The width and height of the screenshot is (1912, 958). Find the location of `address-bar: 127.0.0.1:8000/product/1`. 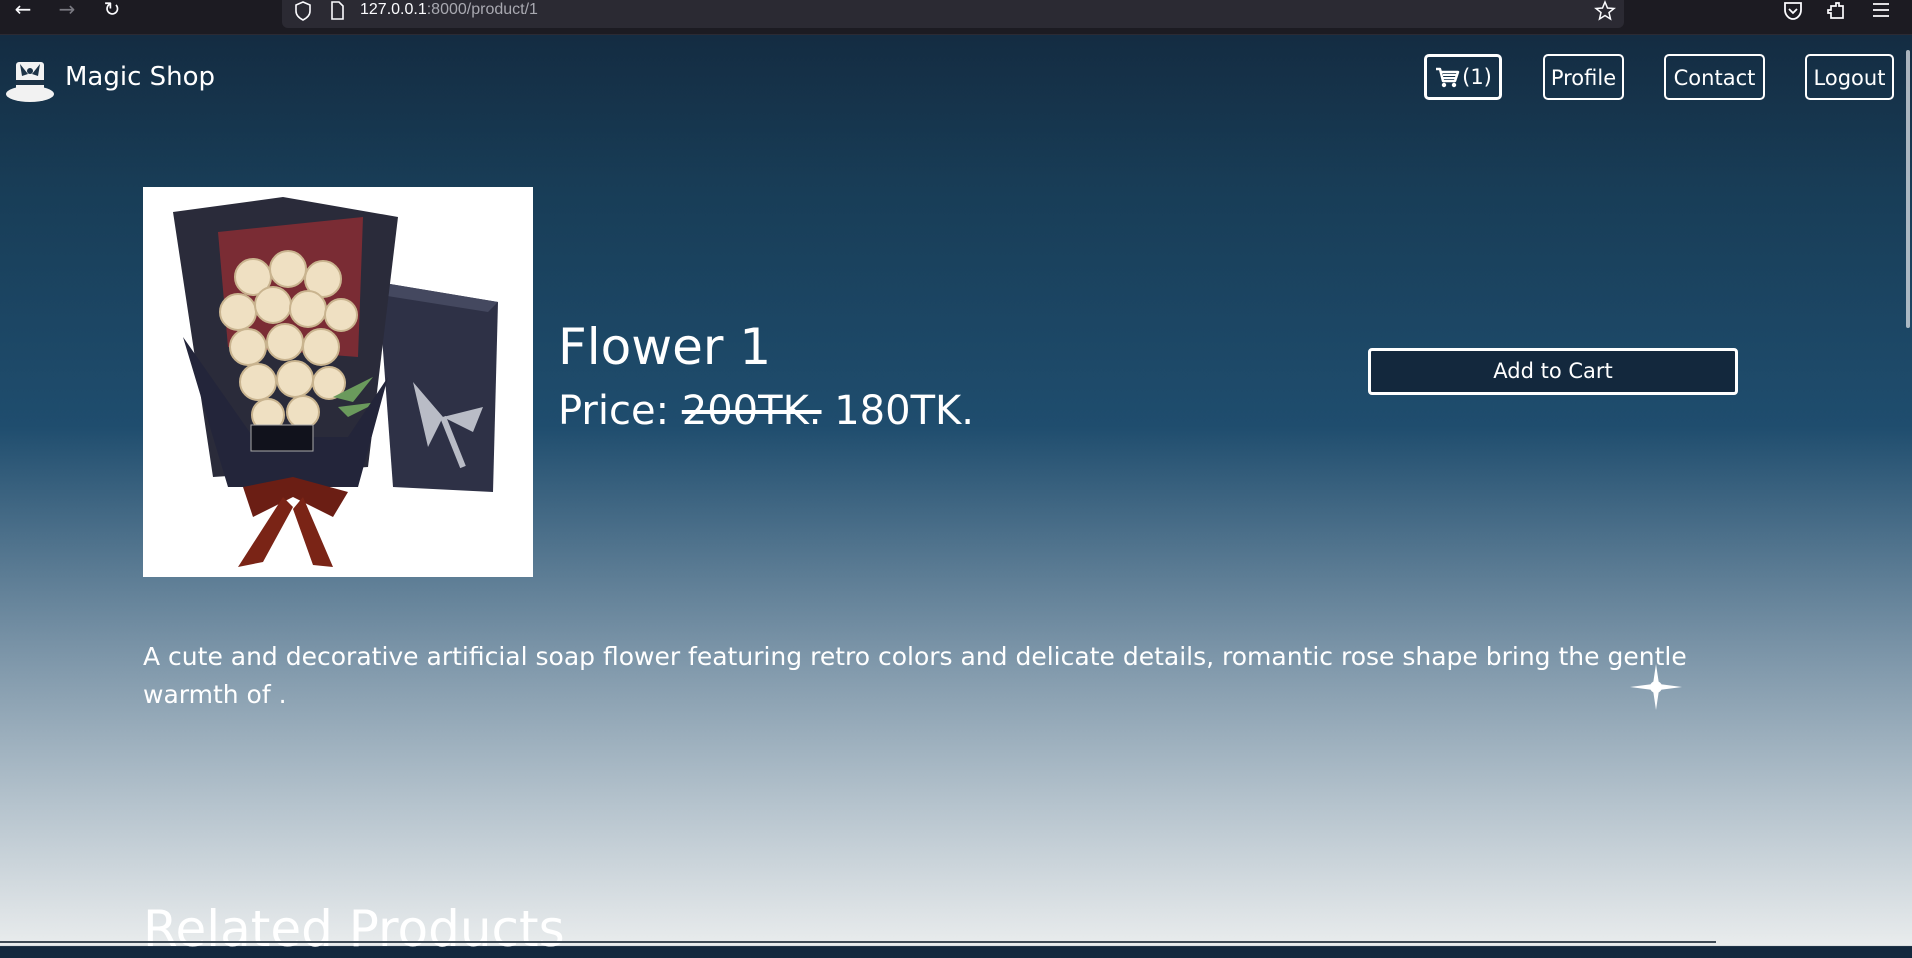

address-bar: 127.0.0.1:8000/product/1 is located at coordinates (953, 14).